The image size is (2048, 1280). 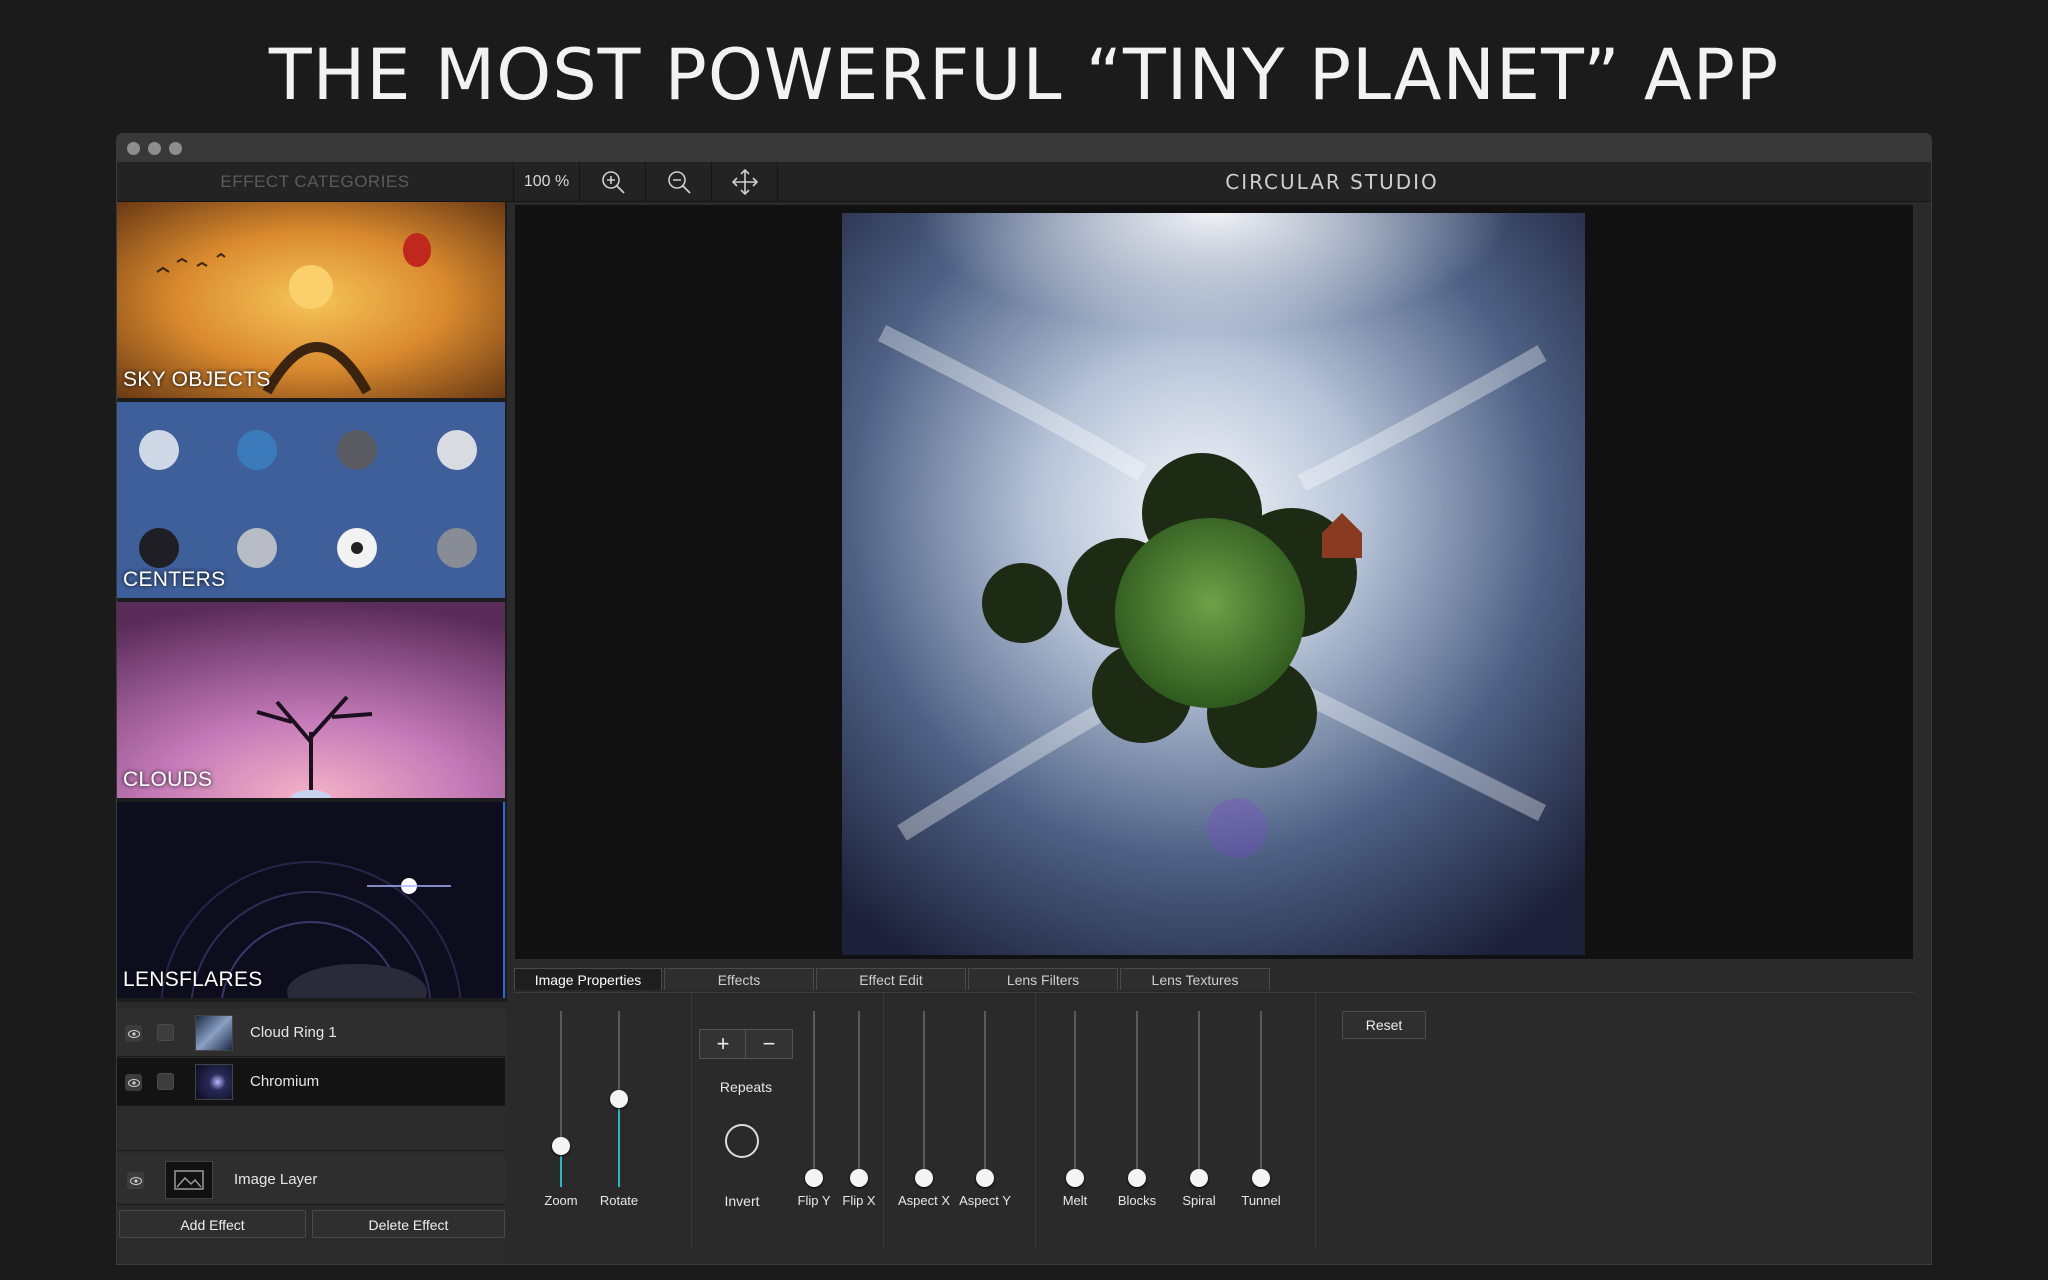 I want to click on blocks-slider, so click(x=1137, y=1101).